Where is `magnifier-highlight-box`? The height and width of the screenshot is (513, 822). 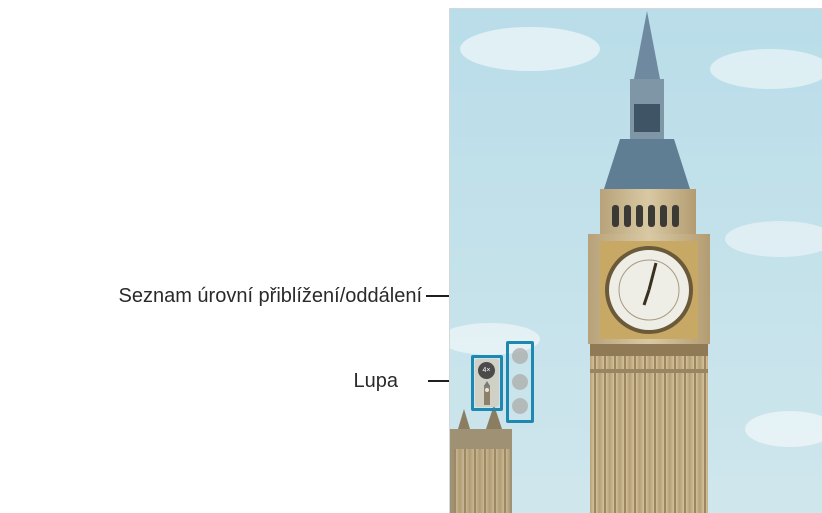
magnifier-highlight-box is located at coordinates (487, 383).